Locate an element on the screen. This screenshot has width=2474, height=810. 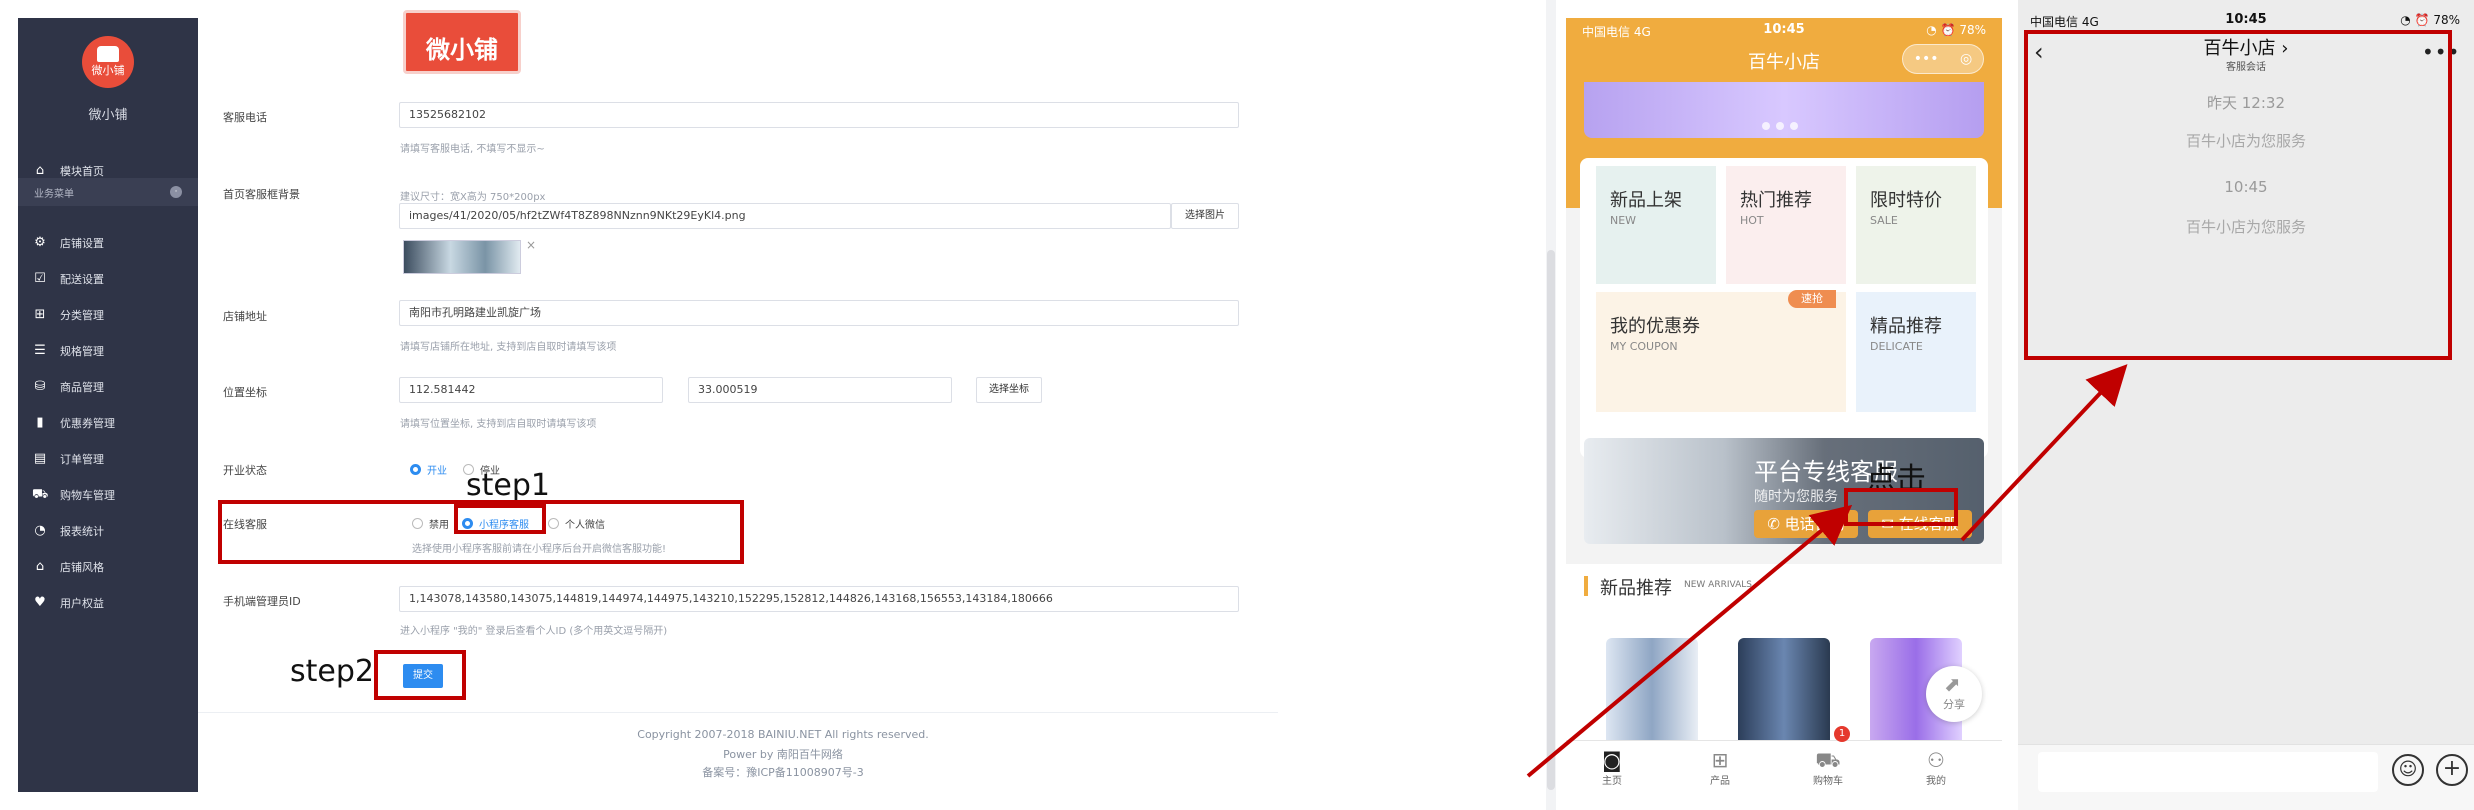
cart-icon: ⛟ is located at coordinates (40, 494).